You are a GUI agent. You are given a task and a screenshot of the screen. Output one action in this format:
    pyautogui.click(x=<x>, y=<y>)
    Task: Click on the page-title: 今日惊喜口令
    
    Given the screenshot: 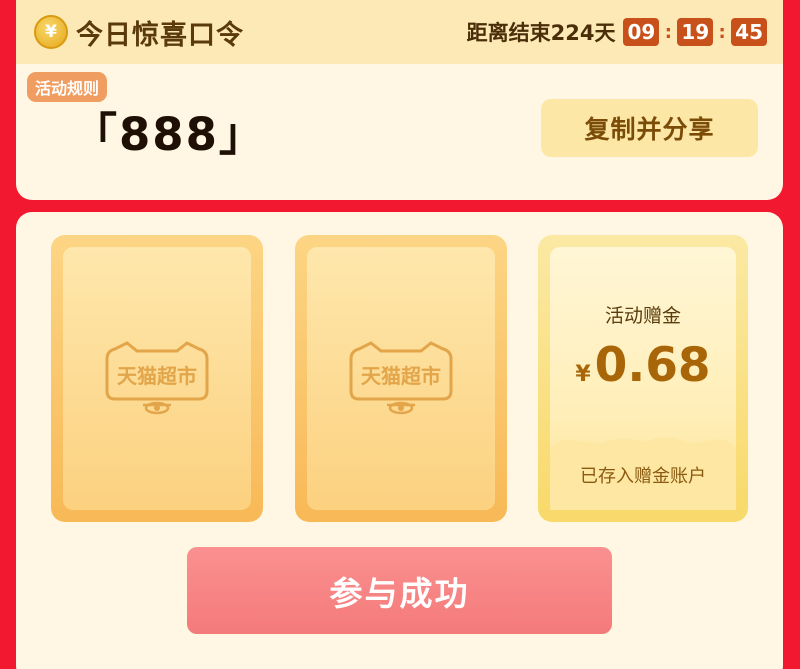 What is the action you would take?
    pyautogui.click(x=160, y=35)
    